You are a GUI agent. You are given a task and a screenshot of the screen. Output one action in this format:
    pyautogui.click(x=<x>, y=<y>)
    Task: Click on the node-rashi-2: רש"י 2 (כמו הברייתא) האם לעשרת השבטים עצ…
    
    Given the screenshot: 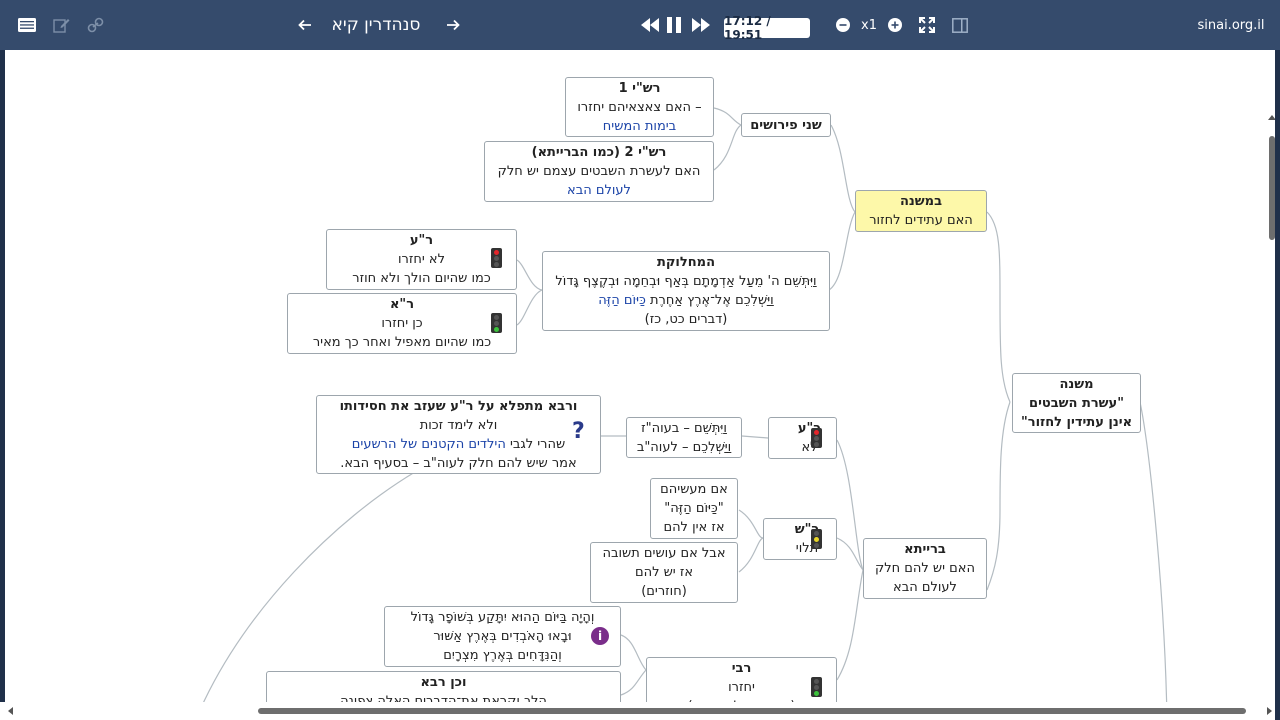 What is the action you would take?
    pyautogui.click(x=599, y=171)
    